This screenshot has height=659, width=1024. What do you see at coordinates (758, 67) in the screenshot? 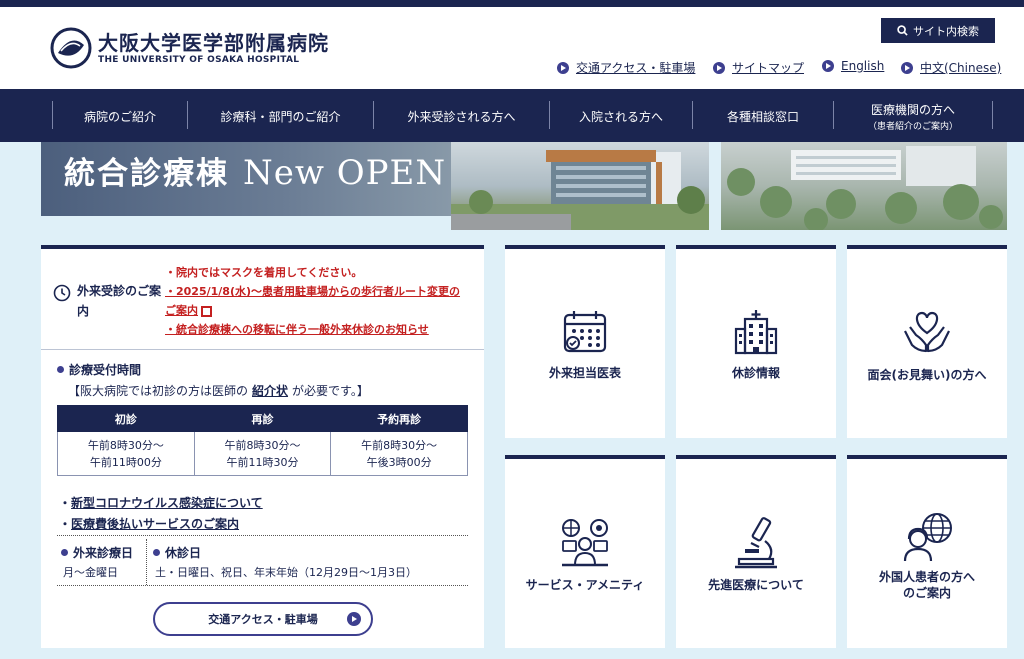
I see `util-link-sitemap: サイトマップ` at bounding box center [758, 67].